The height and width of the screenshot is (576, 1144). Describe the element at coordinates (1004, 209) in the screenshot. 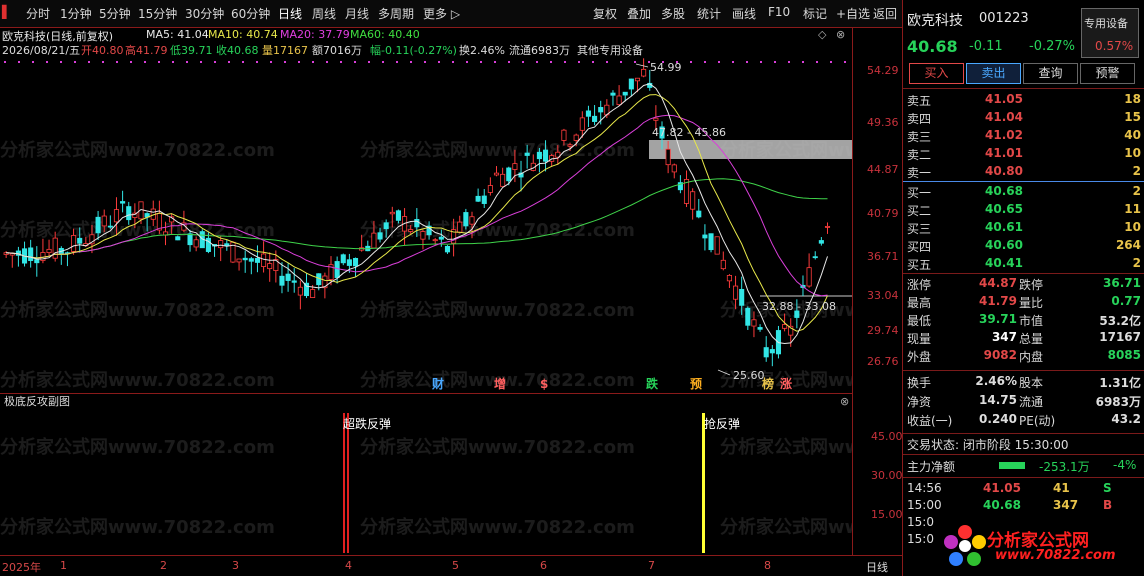

I see `book-price: 40.65` at that location.